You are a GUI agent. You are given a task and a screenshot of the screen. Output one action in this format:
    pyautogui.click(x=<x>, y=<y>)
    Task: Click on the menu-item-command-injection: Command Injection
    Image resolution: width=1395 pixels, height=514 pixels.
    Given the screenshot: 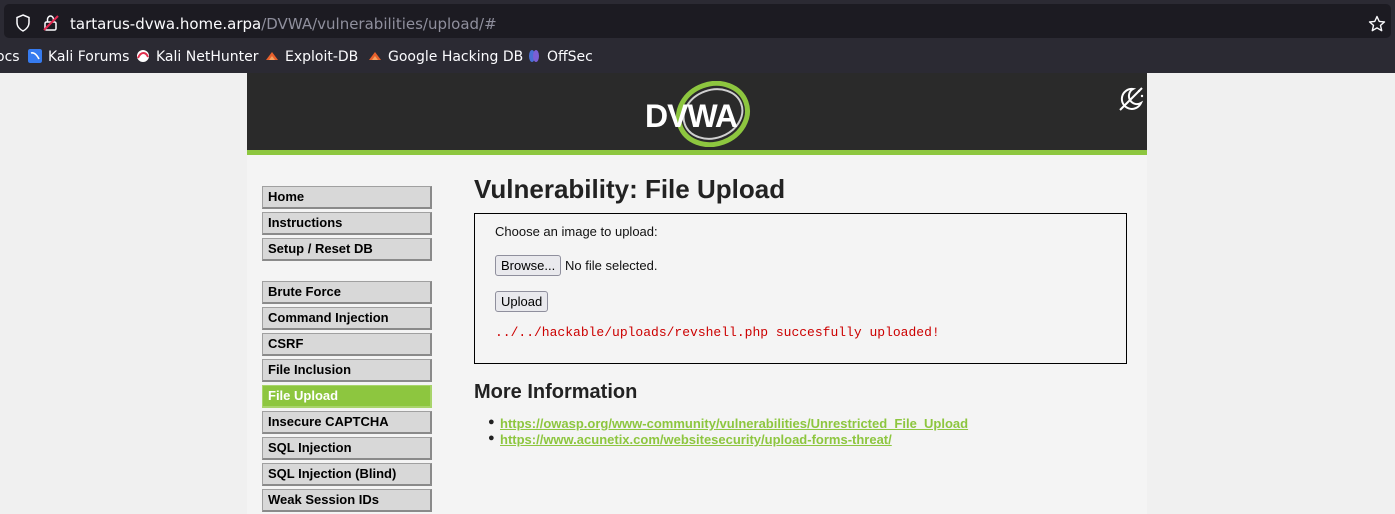 What is the action you would take?
    pyautogui.click(x=347, y=318)
    